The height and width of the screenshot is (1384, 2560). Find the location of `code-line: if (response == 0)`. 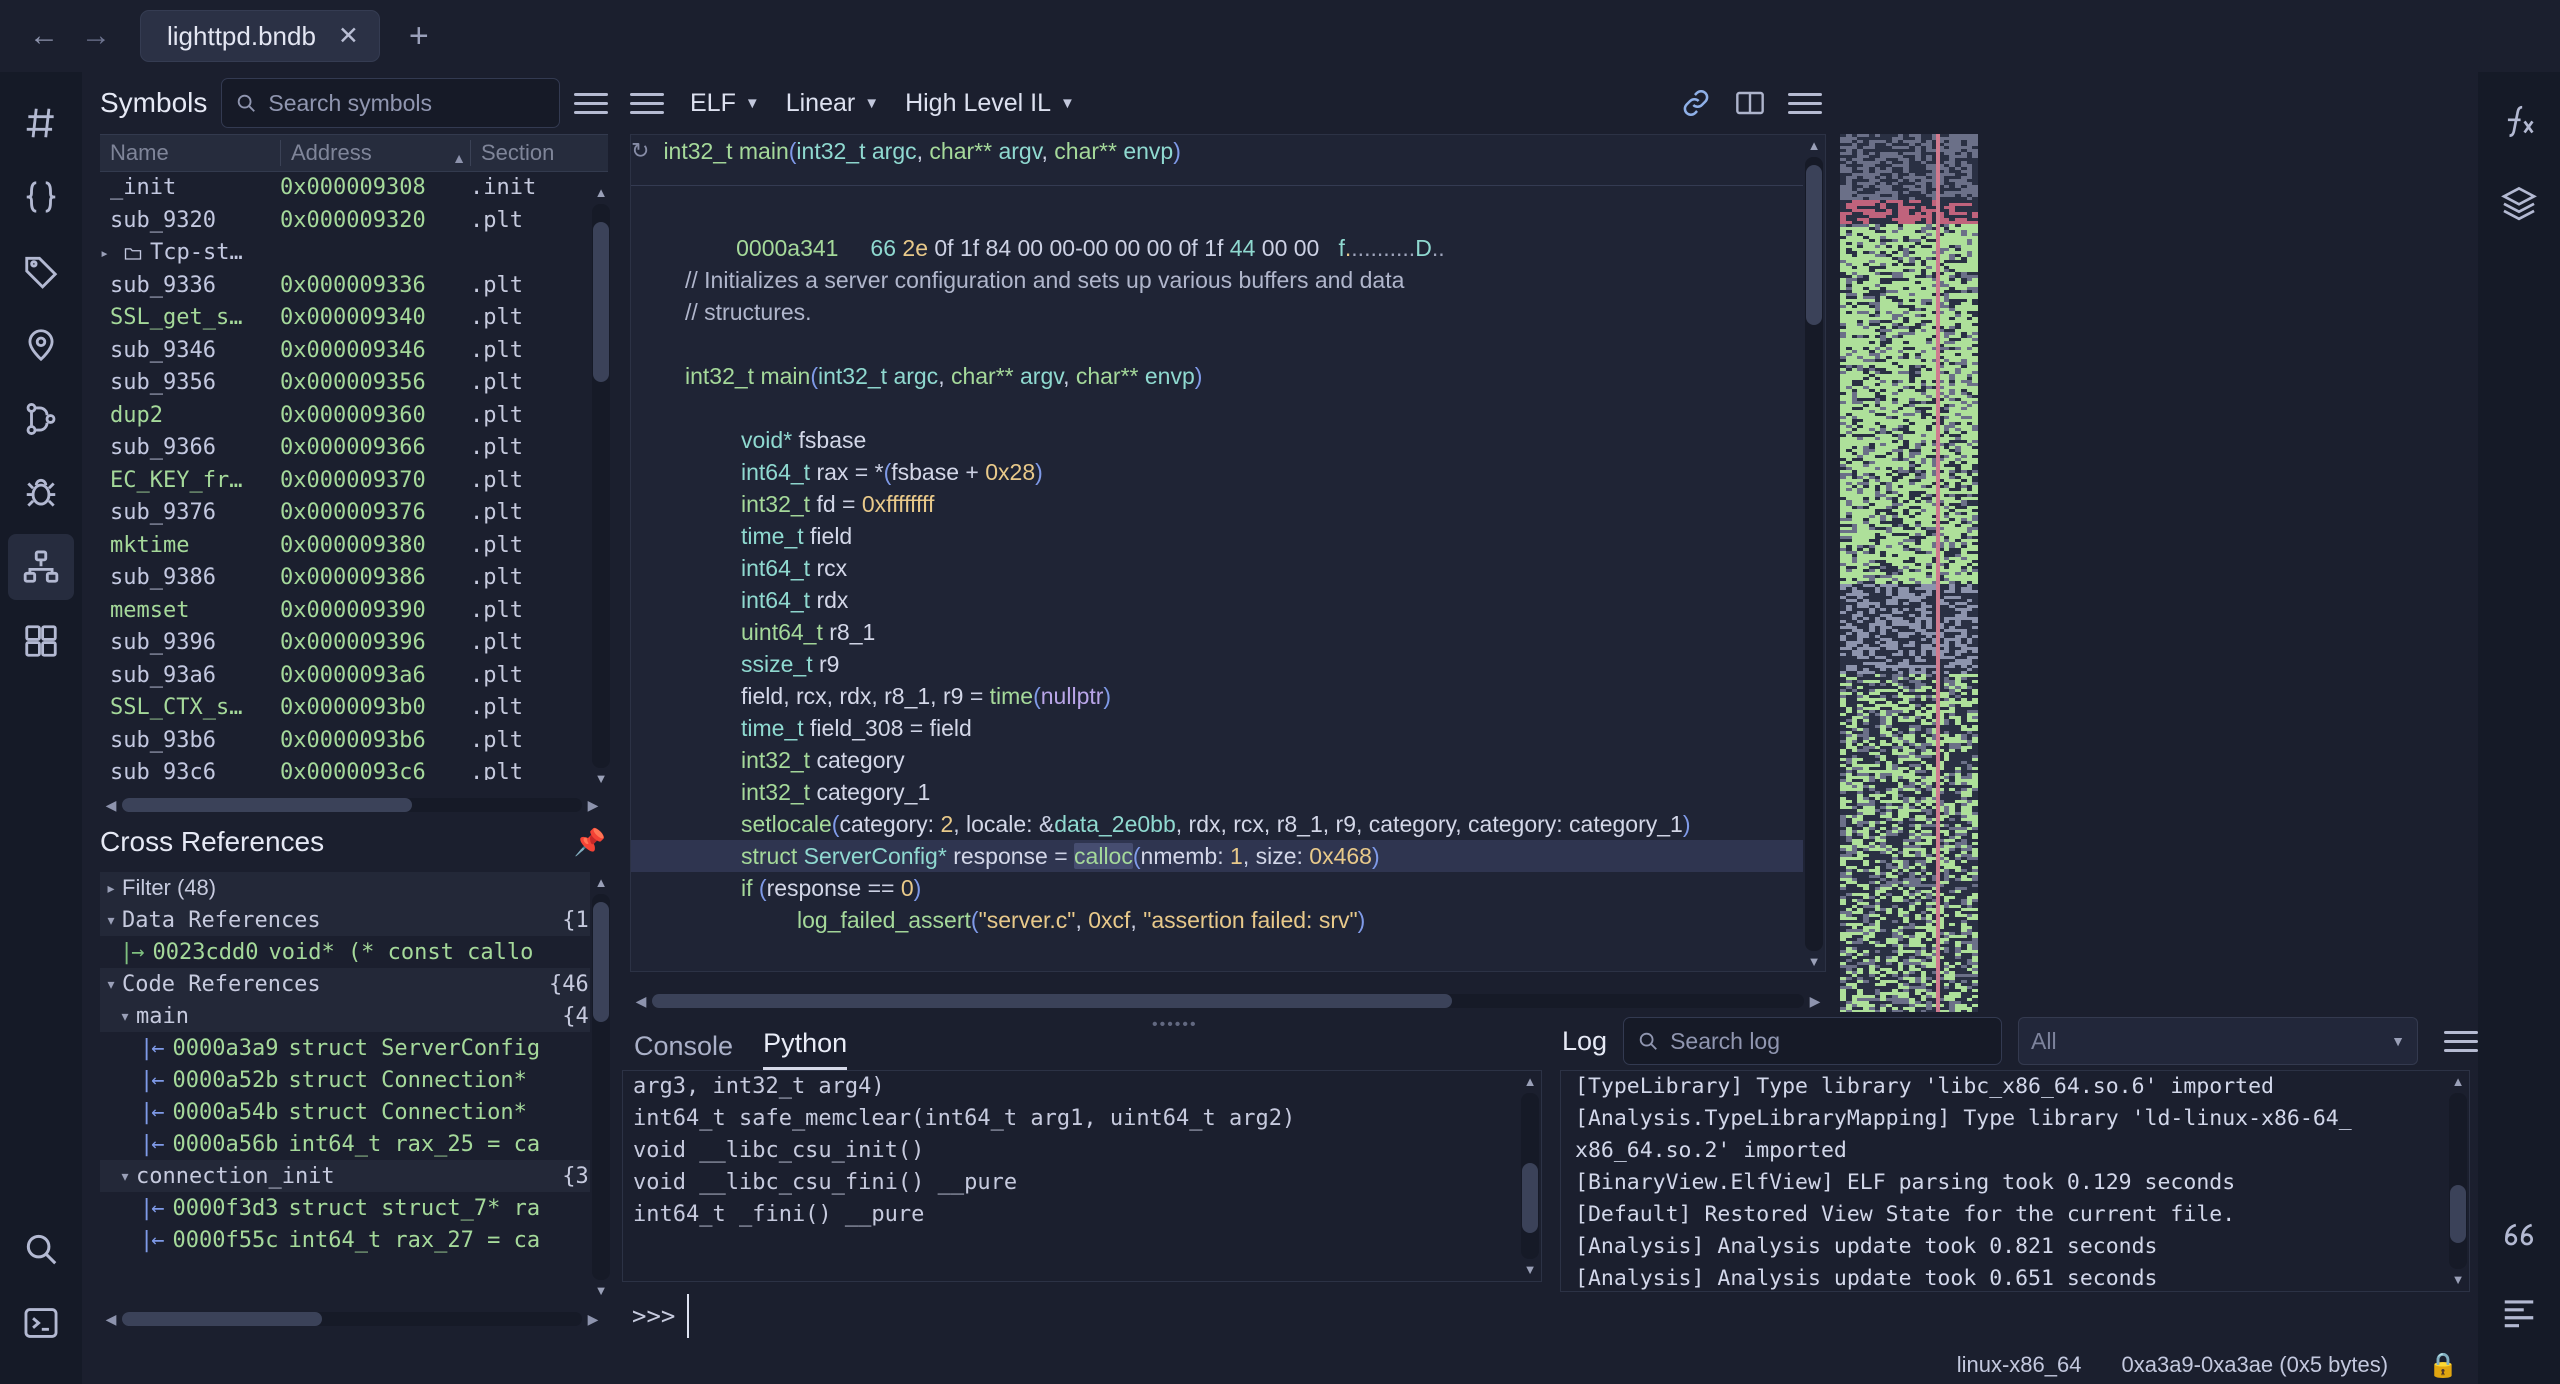

code-line: if (response == 0) is located at coordinates (1217, 888).